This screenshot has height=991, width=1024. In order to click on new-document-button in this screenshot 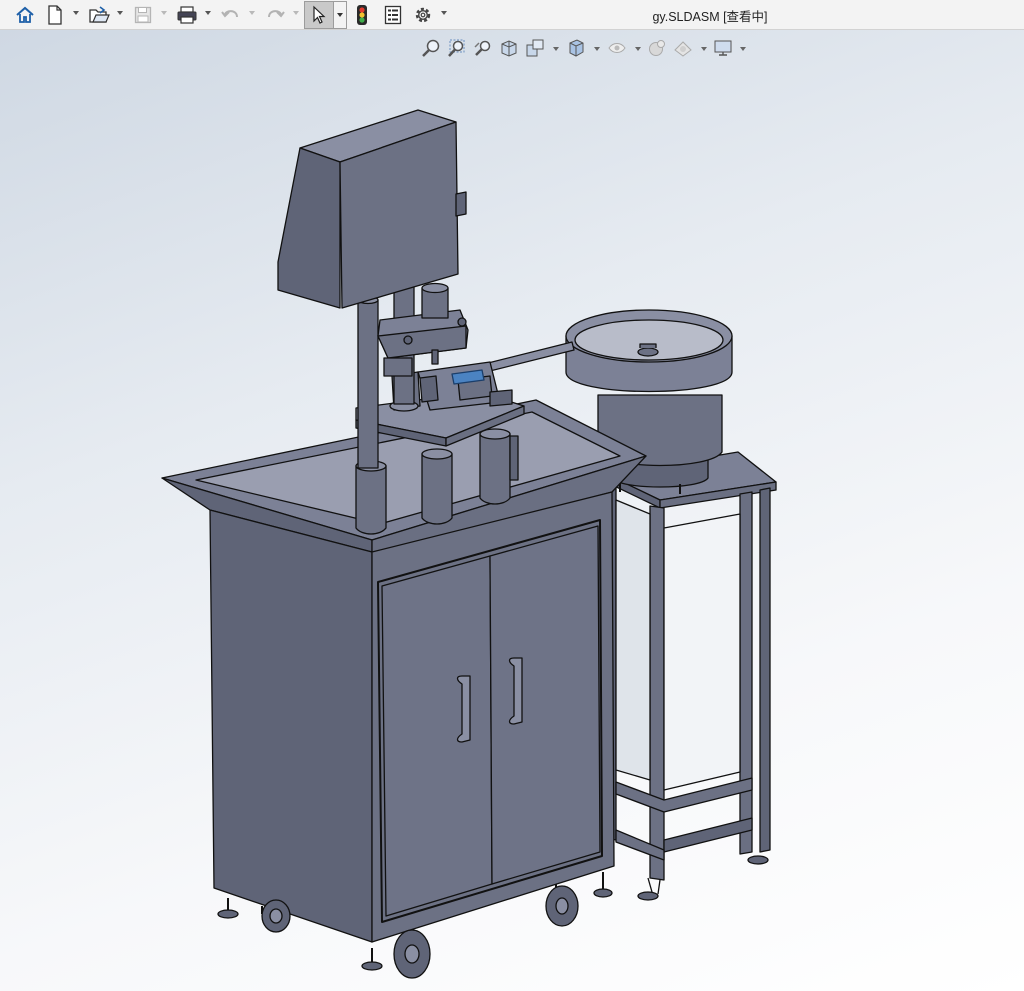, I will do `click(55, 15)`.